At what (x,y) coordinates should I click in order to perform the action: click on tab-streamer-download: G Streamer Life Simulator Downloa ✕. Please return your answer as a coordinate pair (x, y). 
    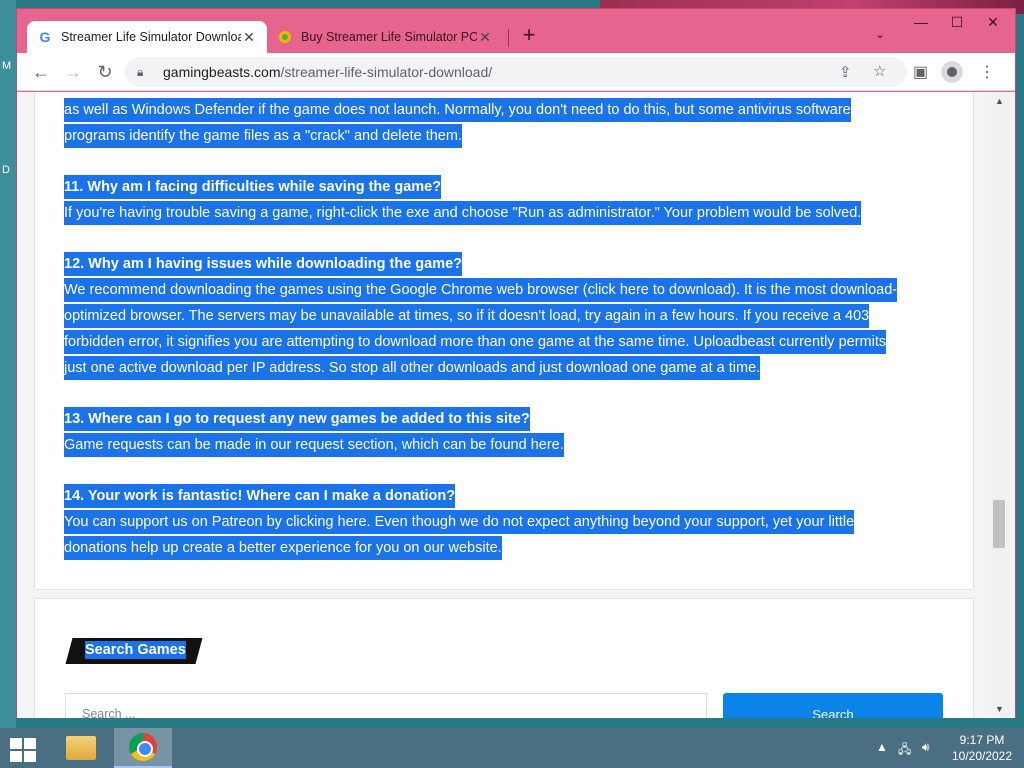
    Looking at the image, I should click on (147, 37).